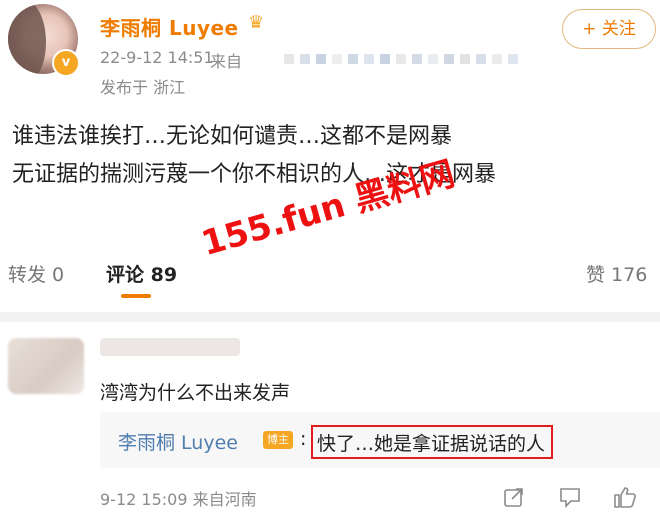 The width and height of the screenshot is (660, 513). What do you see at coordinates (178, 499) in the screenshot?
I see `comment-time: 9-12 15:09 来自河南` at bounding box center [178, 499].